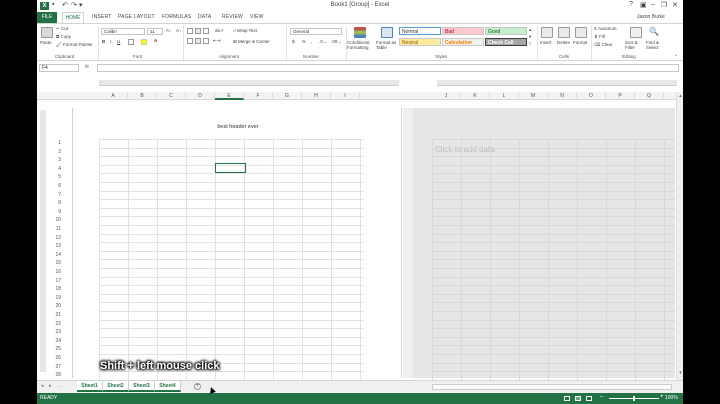  Describe the element at coordinates (57, 186) in the screenshot. I see `row-header-6: 6` at that location.